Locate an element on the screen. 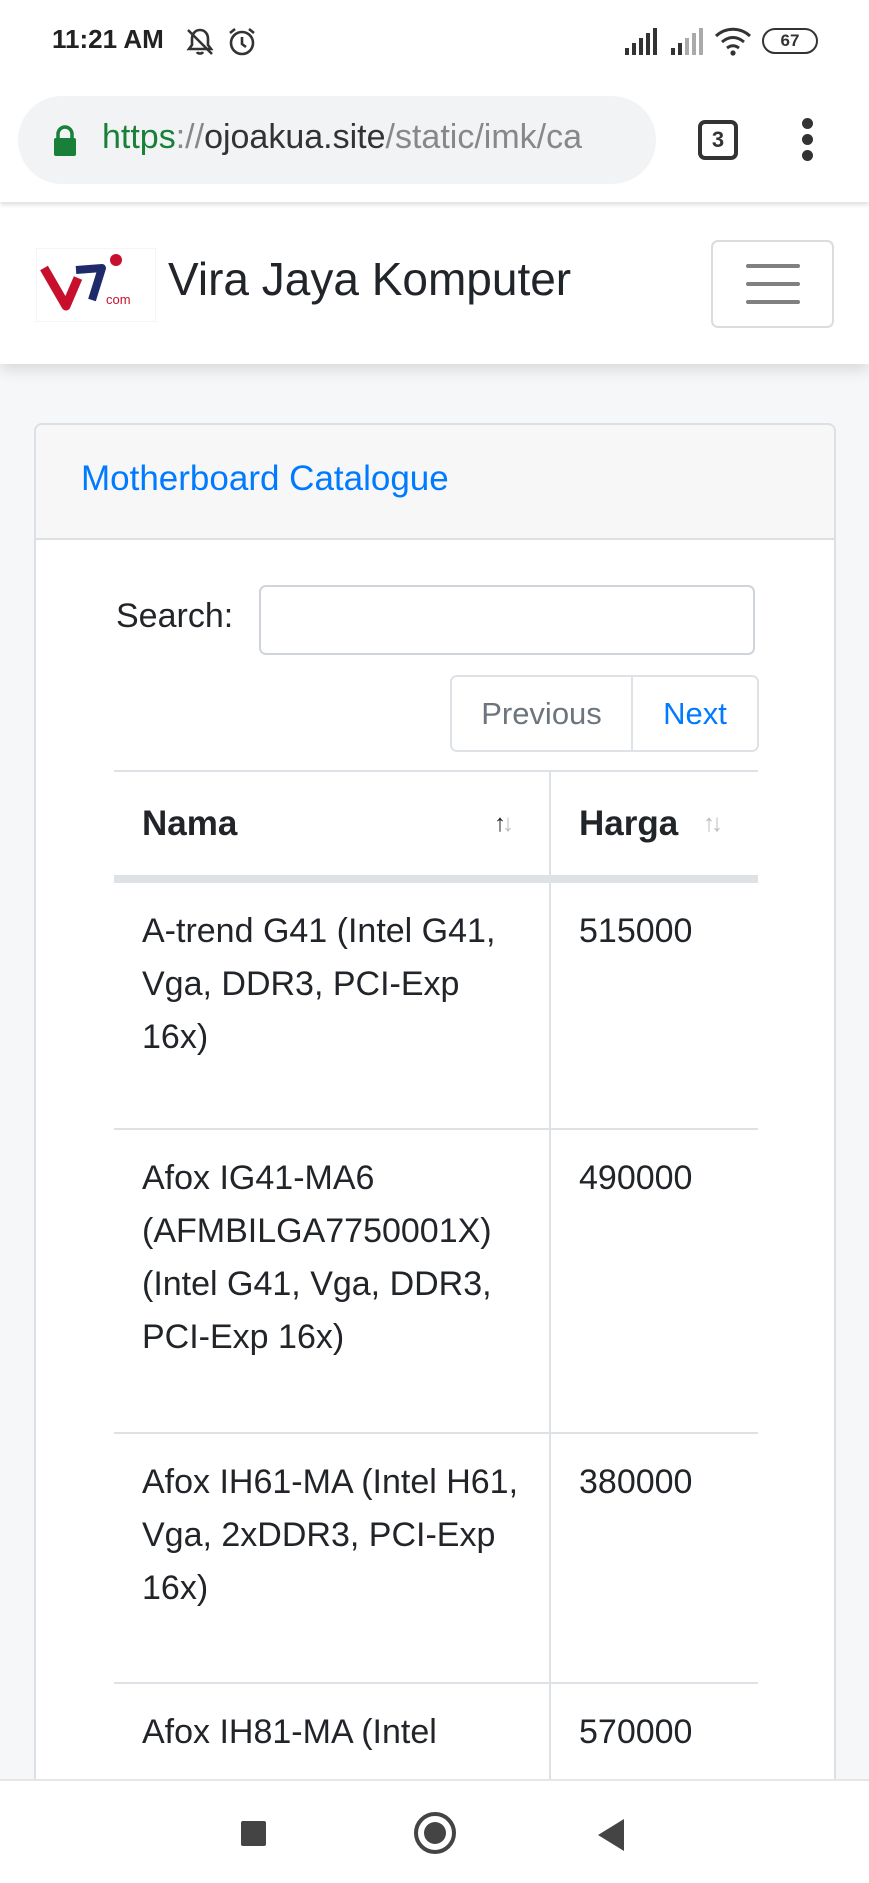  brand-logo: com is located at coordinates (96, 285).